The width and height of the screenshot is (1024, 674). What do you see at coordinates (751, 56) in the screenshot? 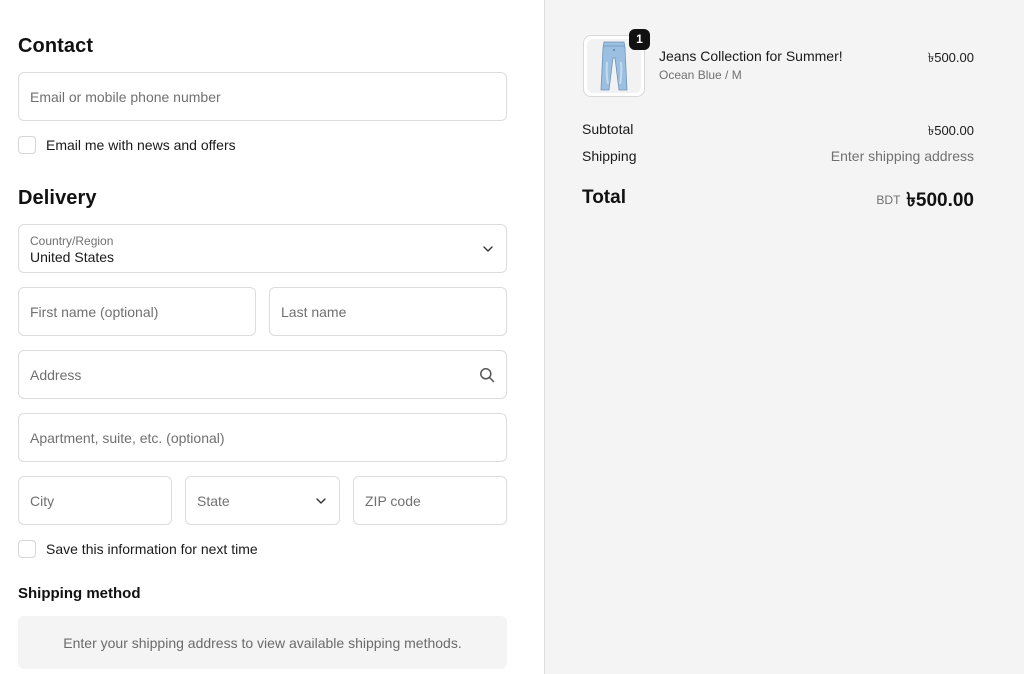
I see `product-name: Jeans Collection for Summer!` at bounding box center [751, 56].